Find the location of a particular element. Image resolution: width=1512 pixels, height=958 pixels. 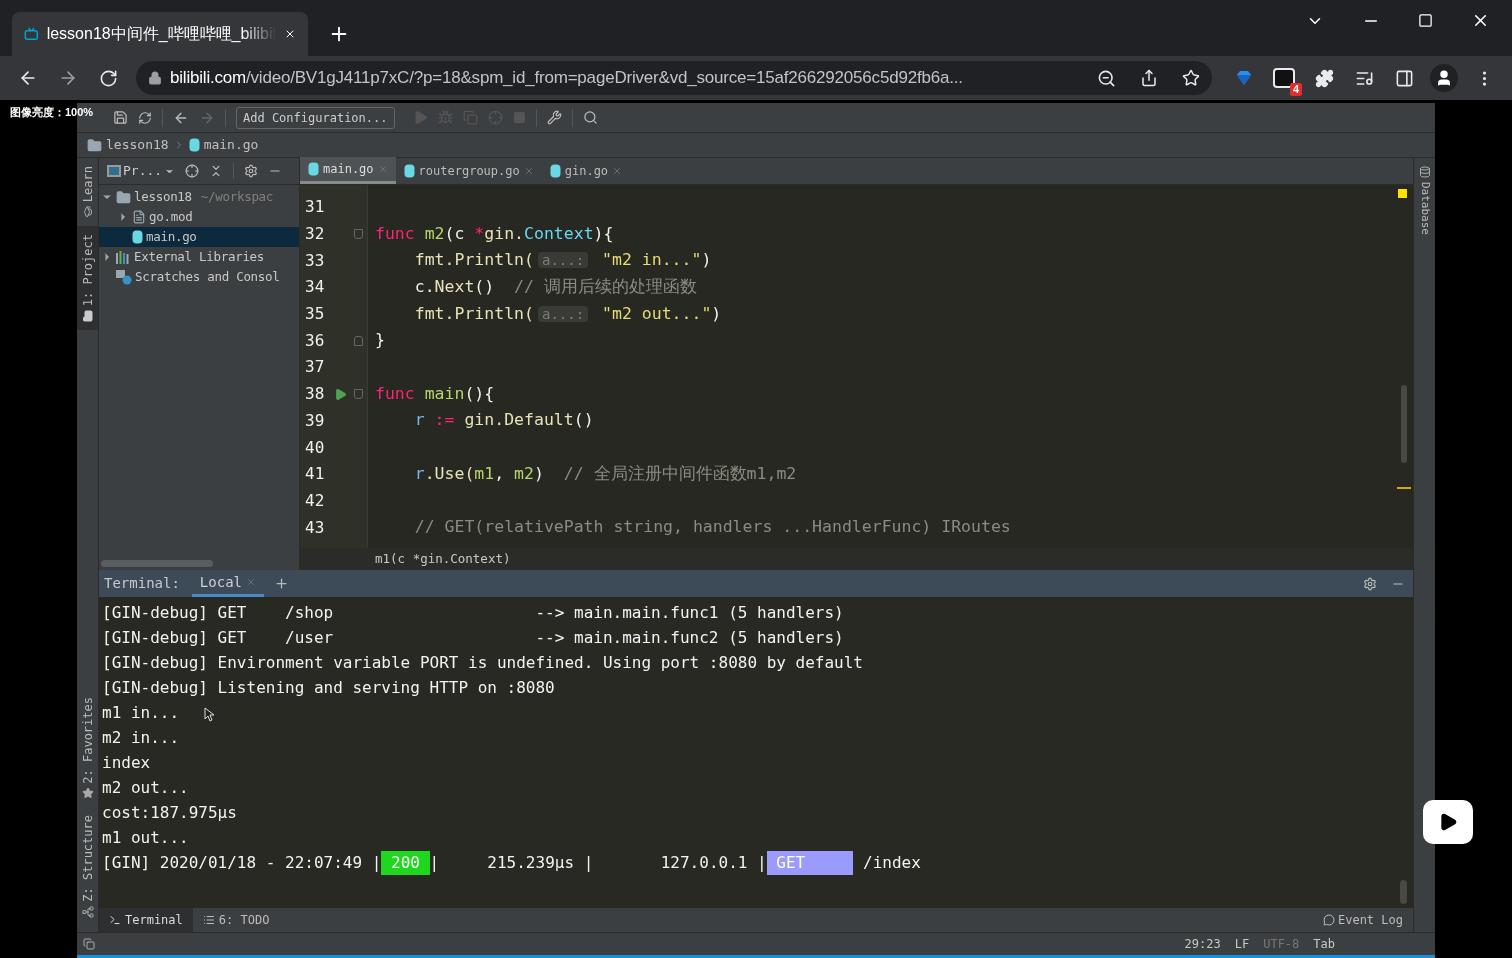

line-number: 40 is located at coordinates (315, 447).